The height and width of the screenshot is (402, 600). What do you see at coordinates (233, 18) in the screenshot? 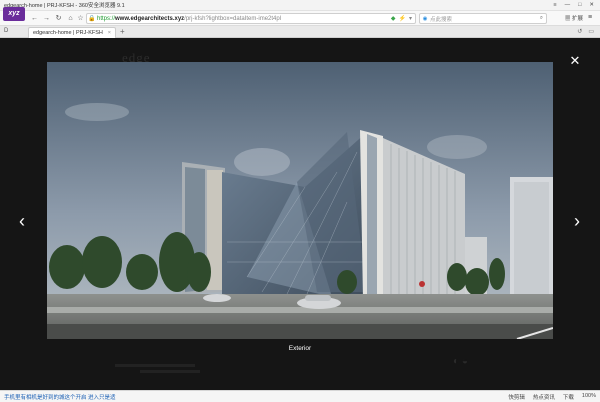
I see `url-path: /prj-kfsh?lightbox=dataItem-ime2t4pl` at bounding box center [233, 18].